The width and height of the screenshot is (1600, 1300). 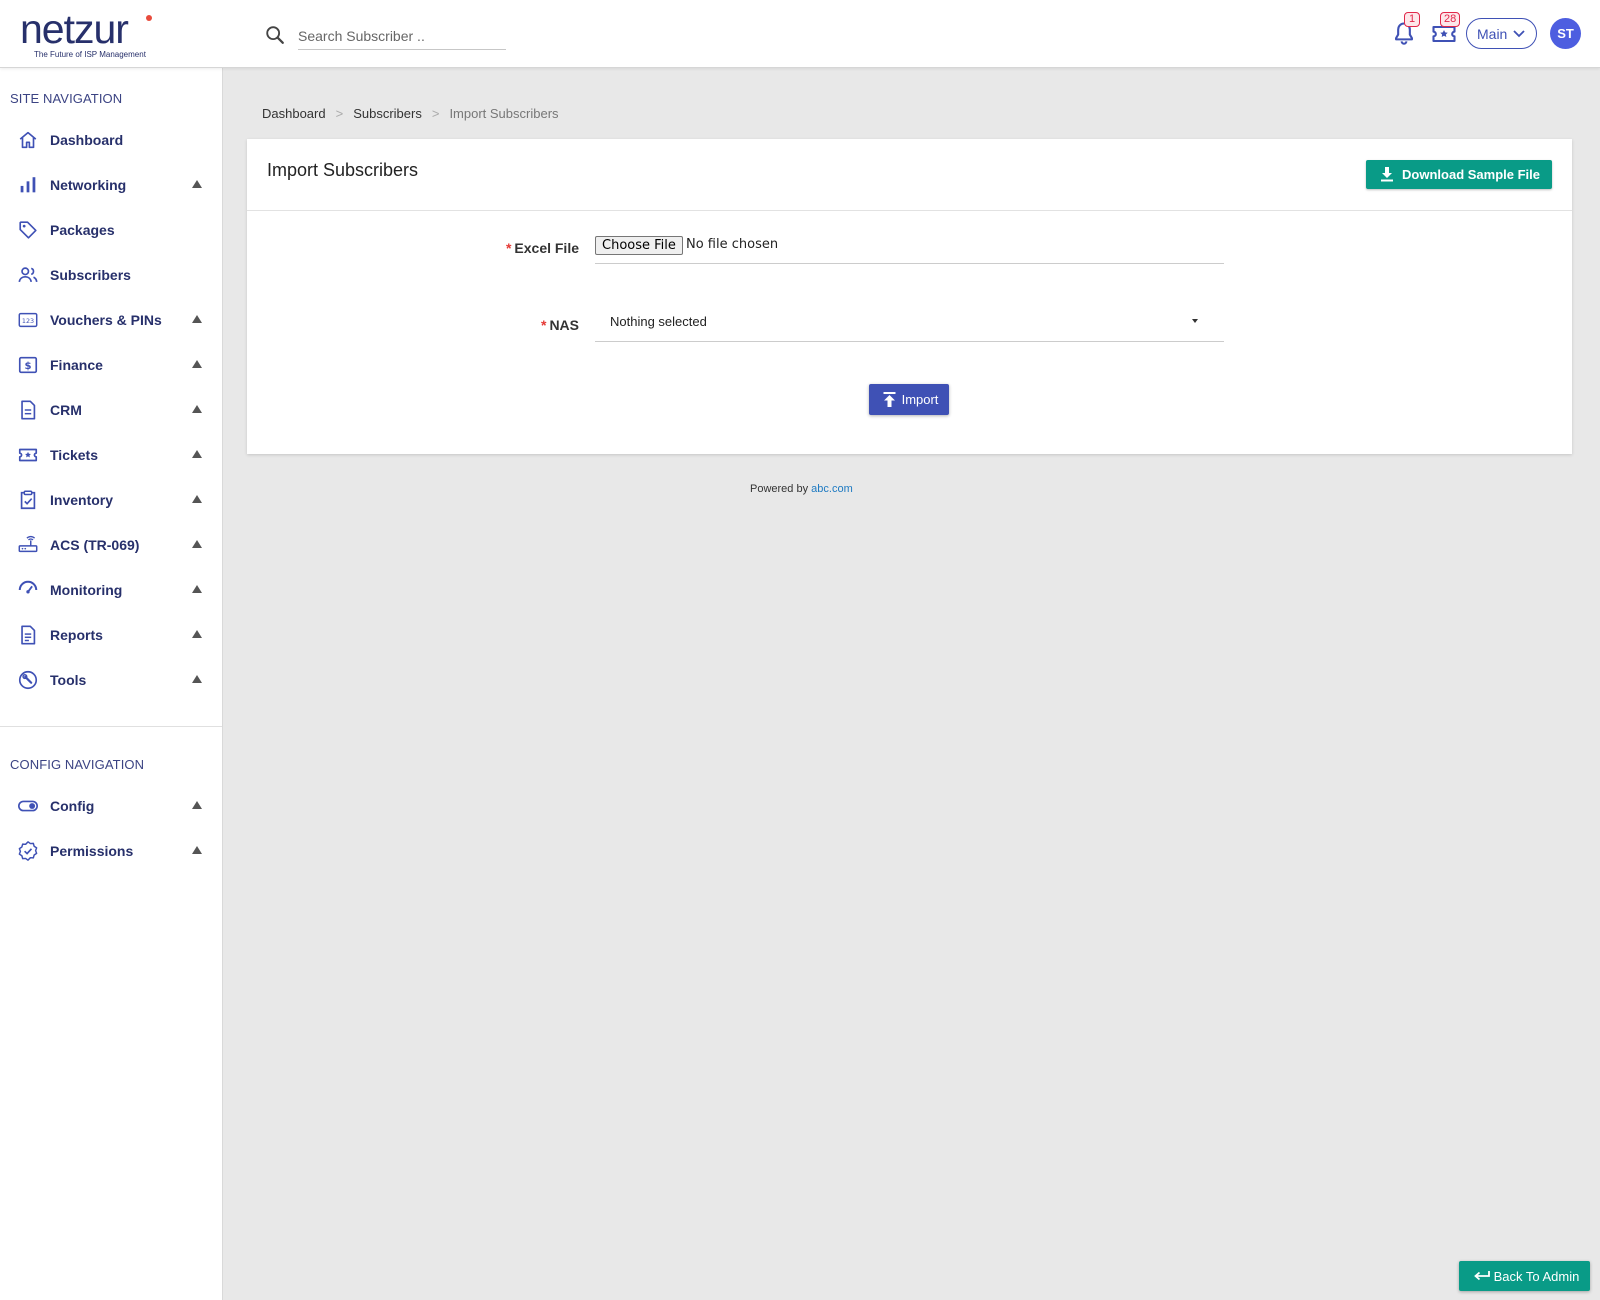 I want to click on netzur-logo: netzur The Future of ISP Management, so click(x=100, y=34).